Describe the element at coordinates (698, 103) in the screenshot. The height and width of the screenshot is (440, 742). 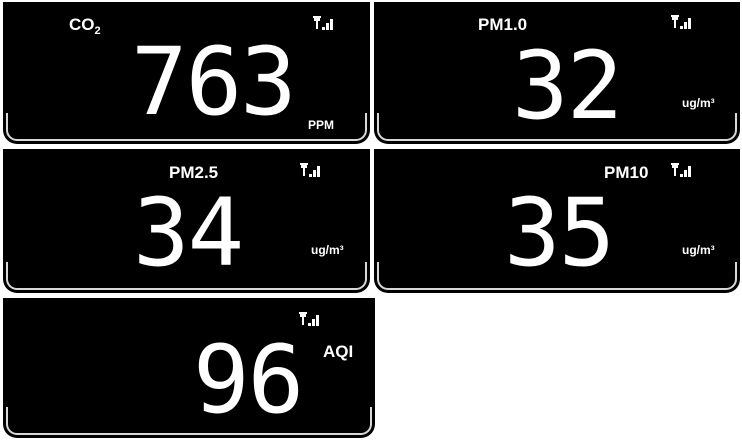
I see `pm1-unit: ug/m³` at that location.